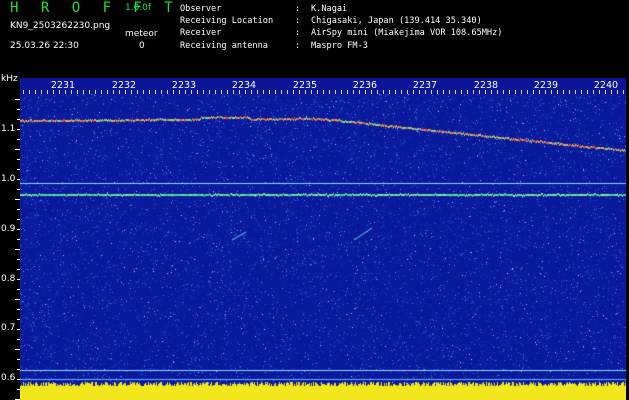 The image size is (629, 400). Describe the element at coordinates (606, 85) in the screenshot. I see `time-label: 2240` at that location.